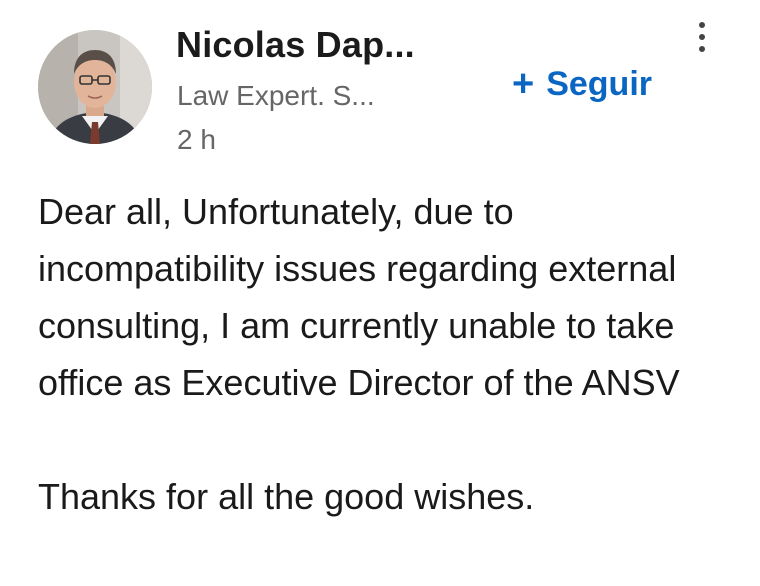  I want to click on avatar-photo, so click(95, 87).